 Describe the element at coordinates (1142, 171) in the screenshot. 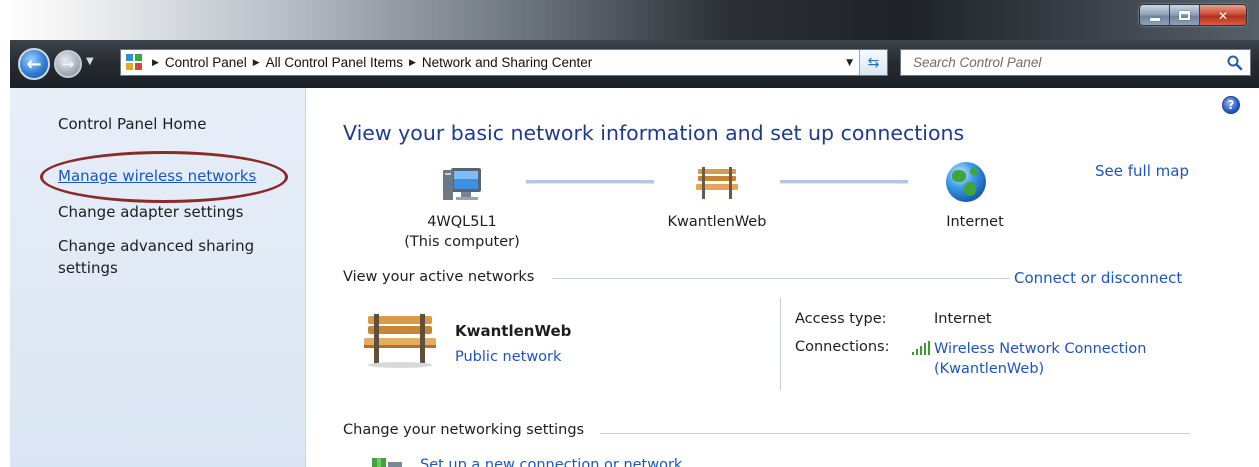

I see `see-full-map-link: See full map` at that location.